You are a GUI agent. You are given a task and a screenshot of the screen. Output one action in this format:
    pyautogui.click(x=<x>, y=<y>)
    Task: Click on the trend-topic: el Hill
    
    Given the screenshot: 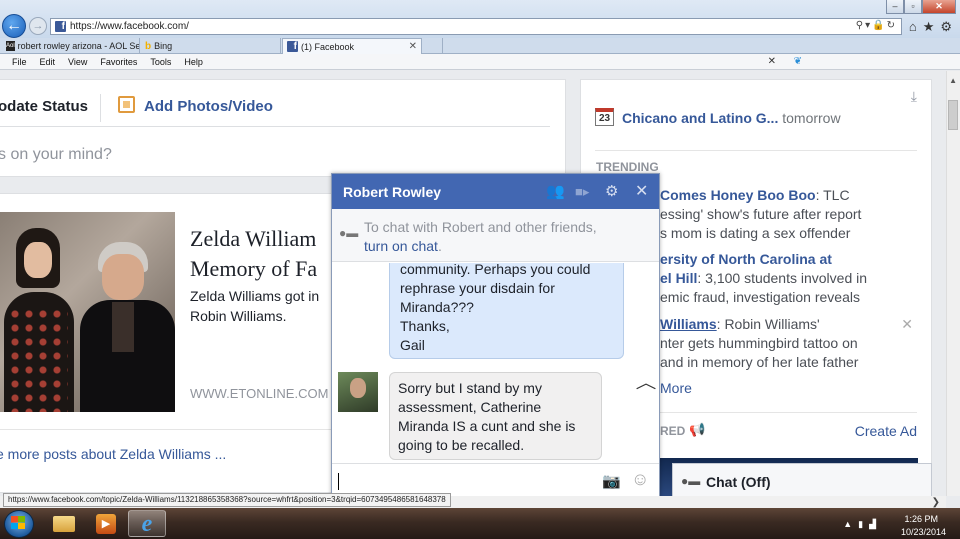 What is the action you would take?
    pyautogui.click(x=678, y=278)
    